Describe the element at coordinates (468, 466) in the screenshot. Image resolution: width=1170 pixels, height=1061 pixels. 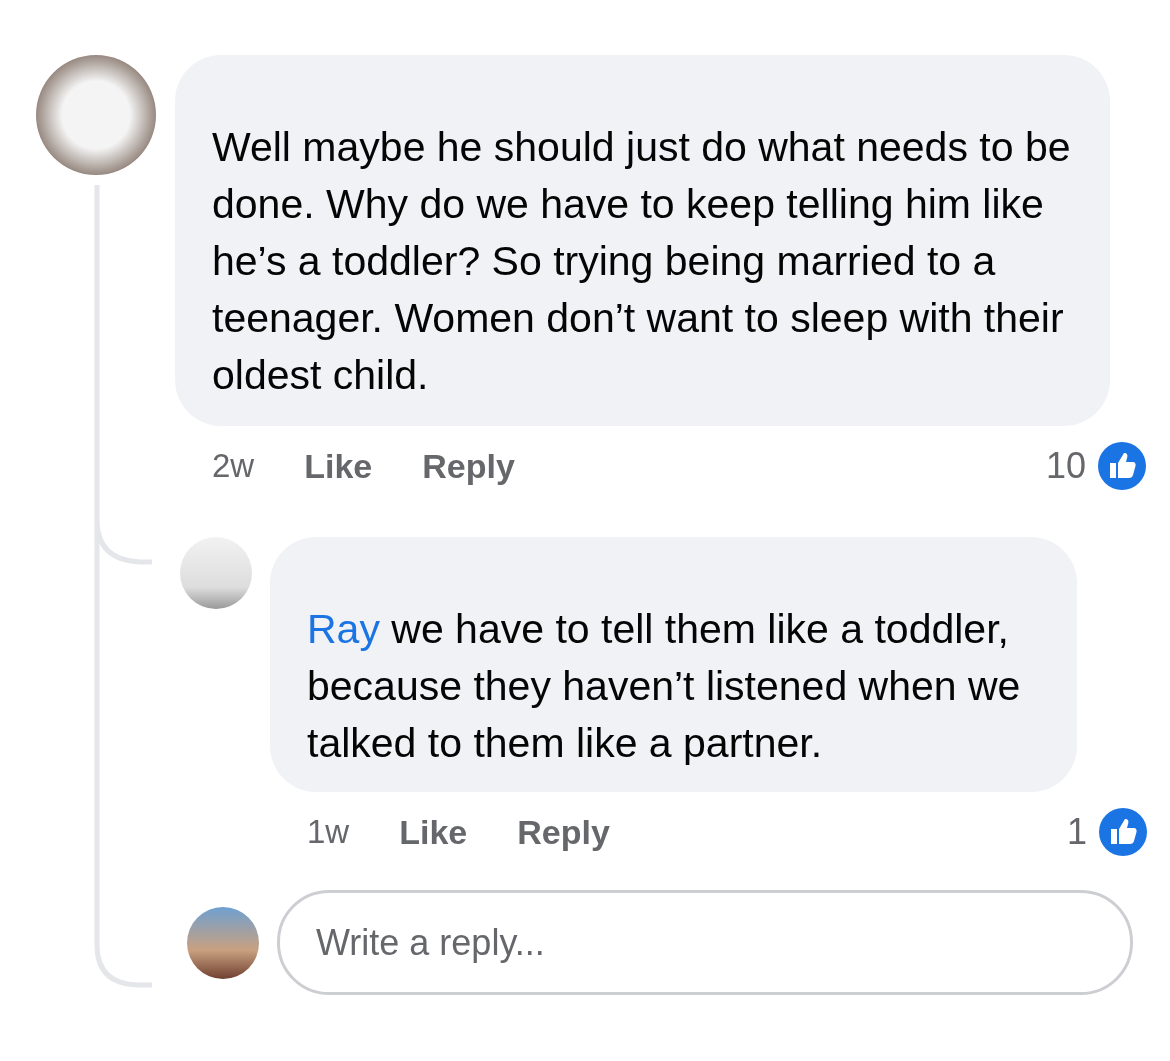
I see `comment-action: Reply` at that location.